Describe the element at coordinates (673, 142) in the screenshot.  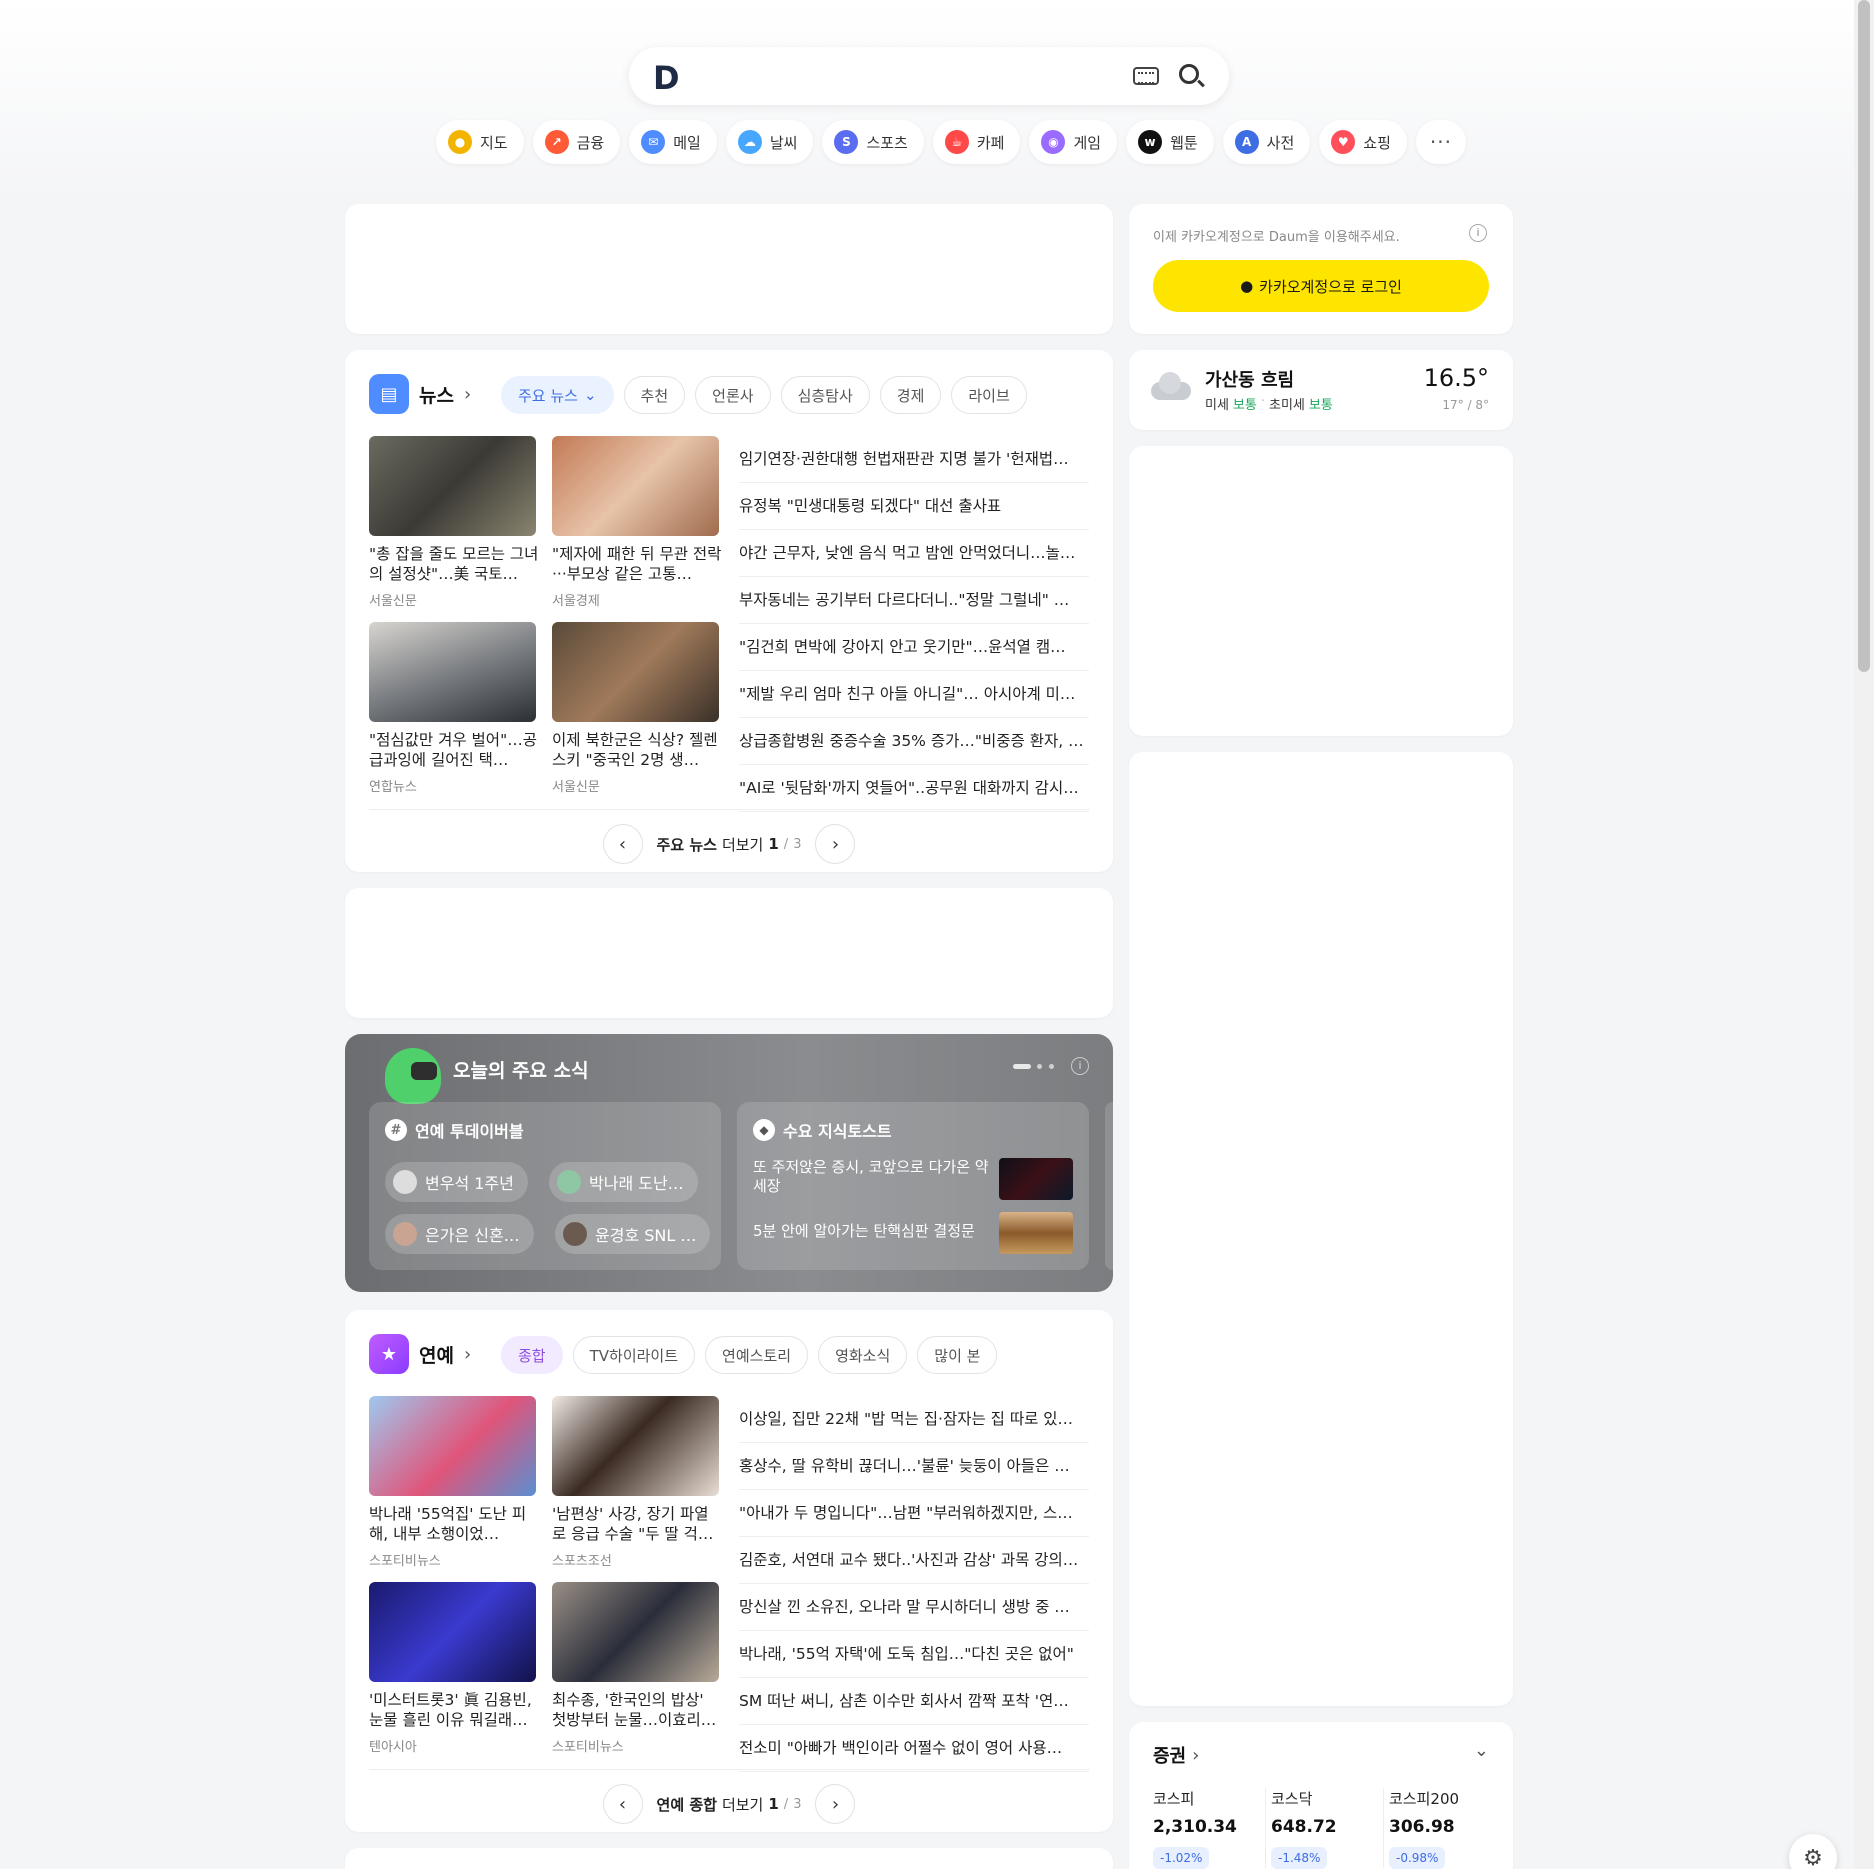
I see `service-mail: ✉ 메일` at that location.